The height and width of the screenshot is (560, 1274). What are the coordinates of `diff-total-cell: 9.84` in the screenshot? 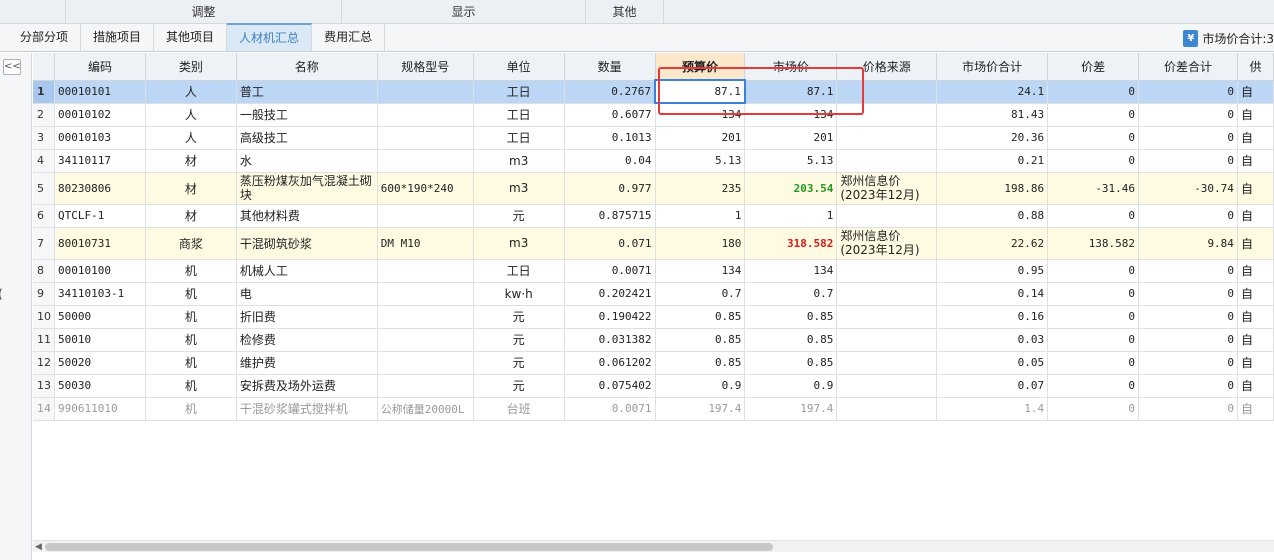 It's located at (1188, 243).